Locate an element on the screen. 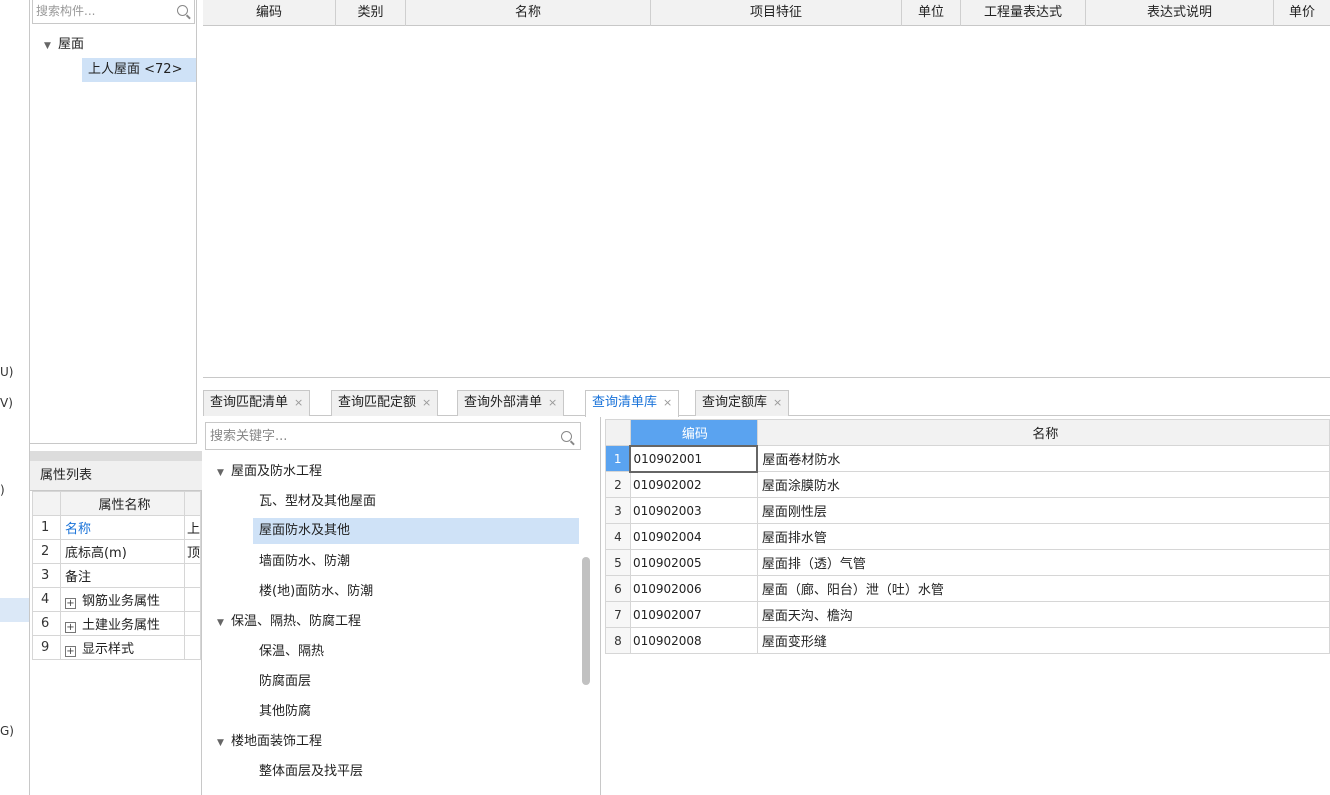 Image resolution: width=1330 pixels, height=795 pixels. property-group-label: 显示样式 is located at coordinates (107, 649).